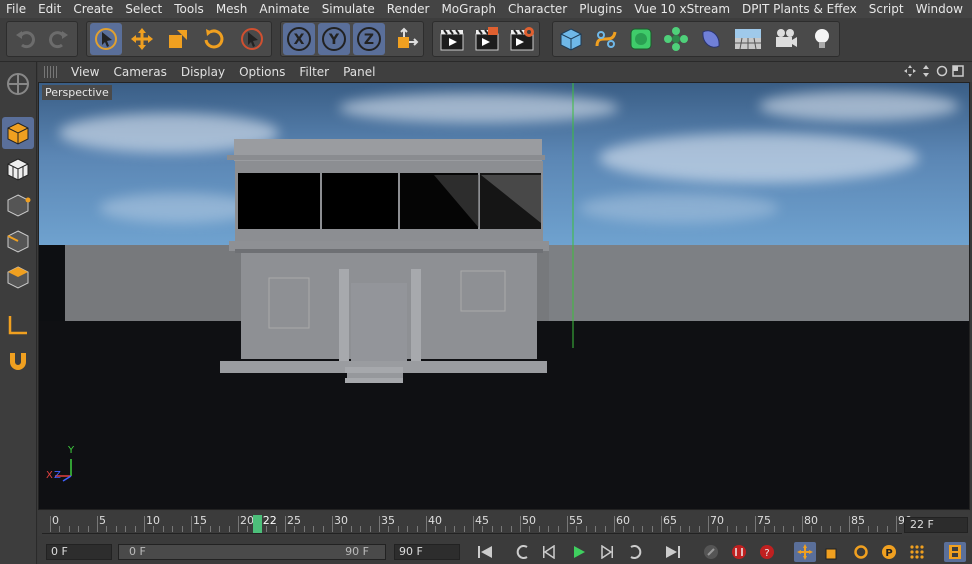  What do you see at coordinates (673, 552) in the screenshot?
I see `go-to-end-button` at bounding box center [673, 552].